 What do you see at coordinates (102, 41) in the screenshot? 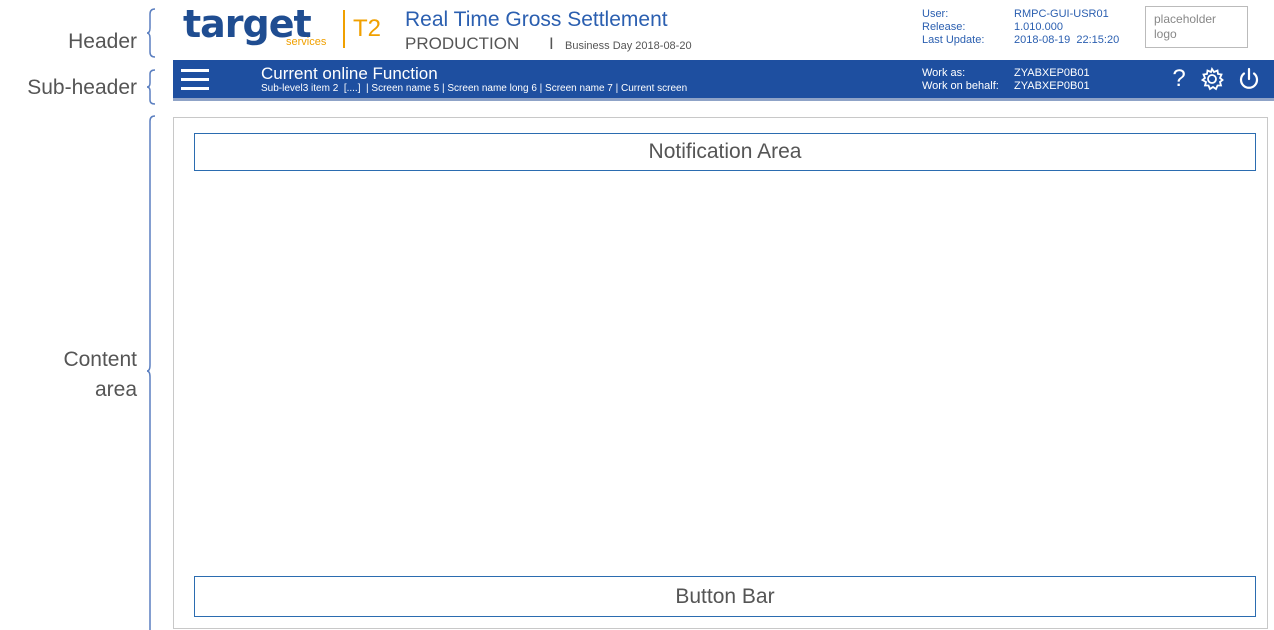
I see `header-annotation: Header` at bounding box center [102, 41].